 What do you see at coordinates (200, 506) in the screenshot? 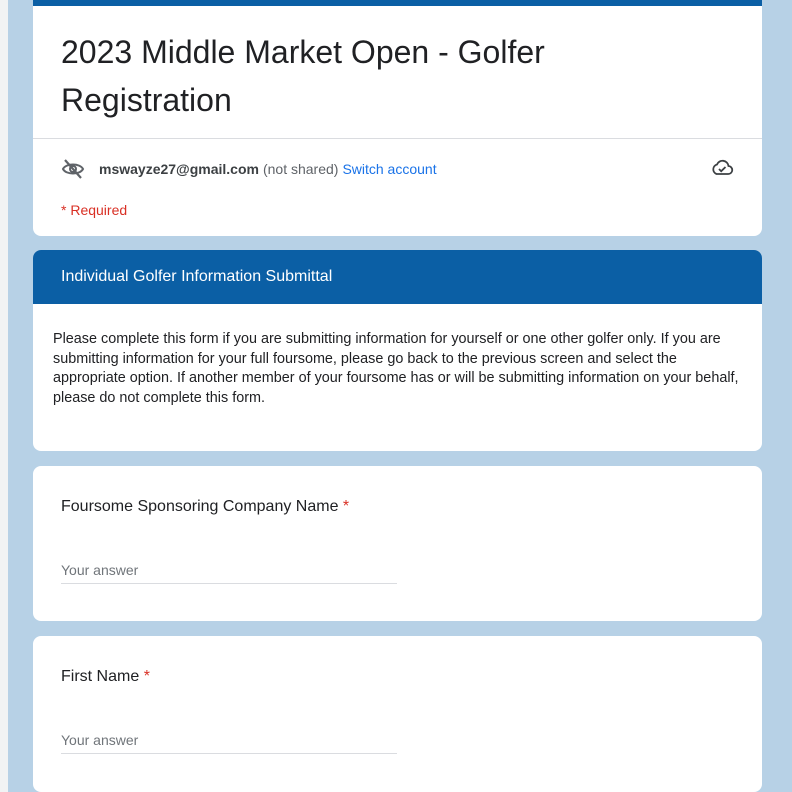
I see `question-label-text: Foursome Sponsoring Company Name` at bounding box center [200, 506].